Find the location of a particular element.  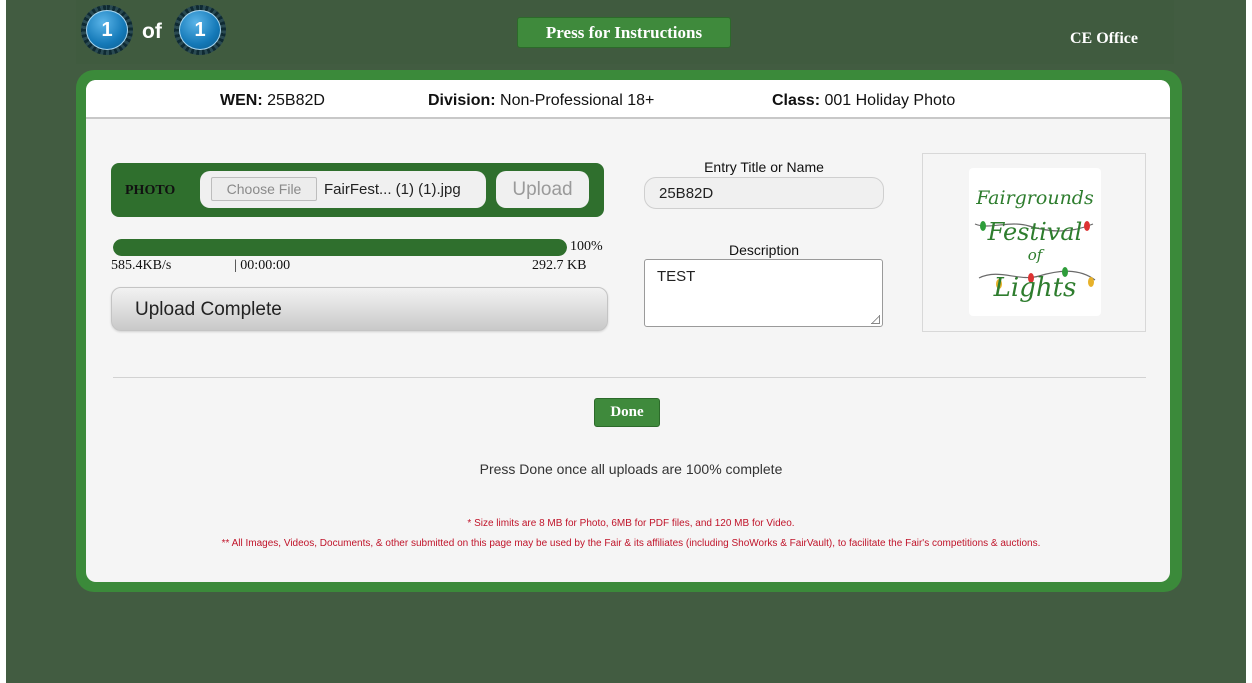

file-input: Choose File FairFest... (1) (1).jpg is located at coordinates (343, 189).